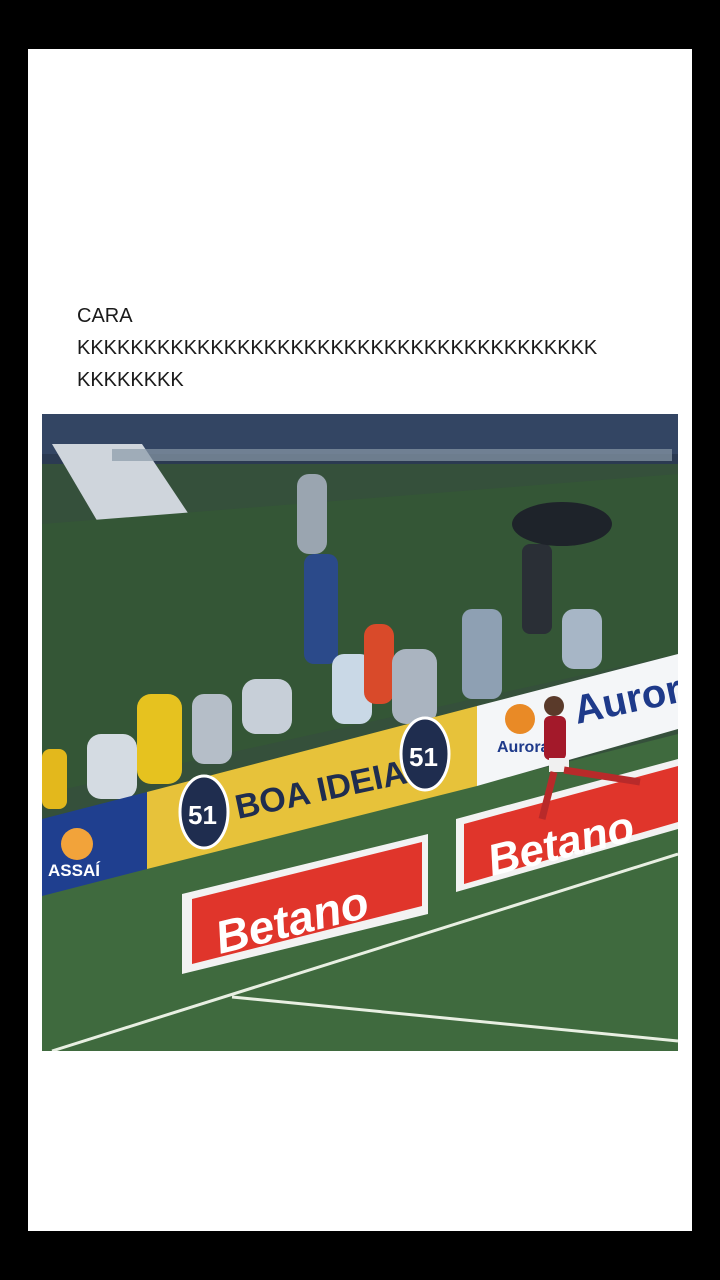 The height and width of the screenshot is (1280, 720). Describe the element at coordinates (392, 455) in the screenshot. I see `fence` at that location.